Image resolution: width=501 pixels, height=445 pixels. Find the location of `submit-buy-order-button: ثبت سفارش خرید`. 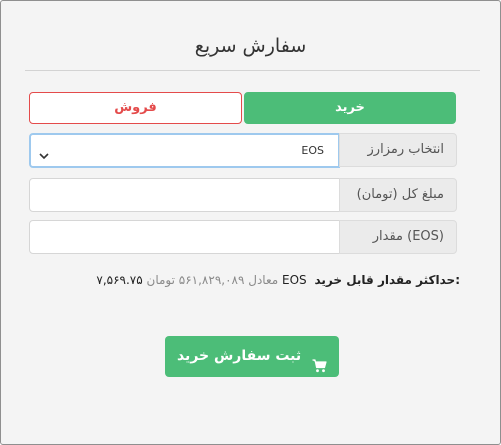

submit-buy-order-button: ثبت سفارش خرید is located at coordinates (252, 356).